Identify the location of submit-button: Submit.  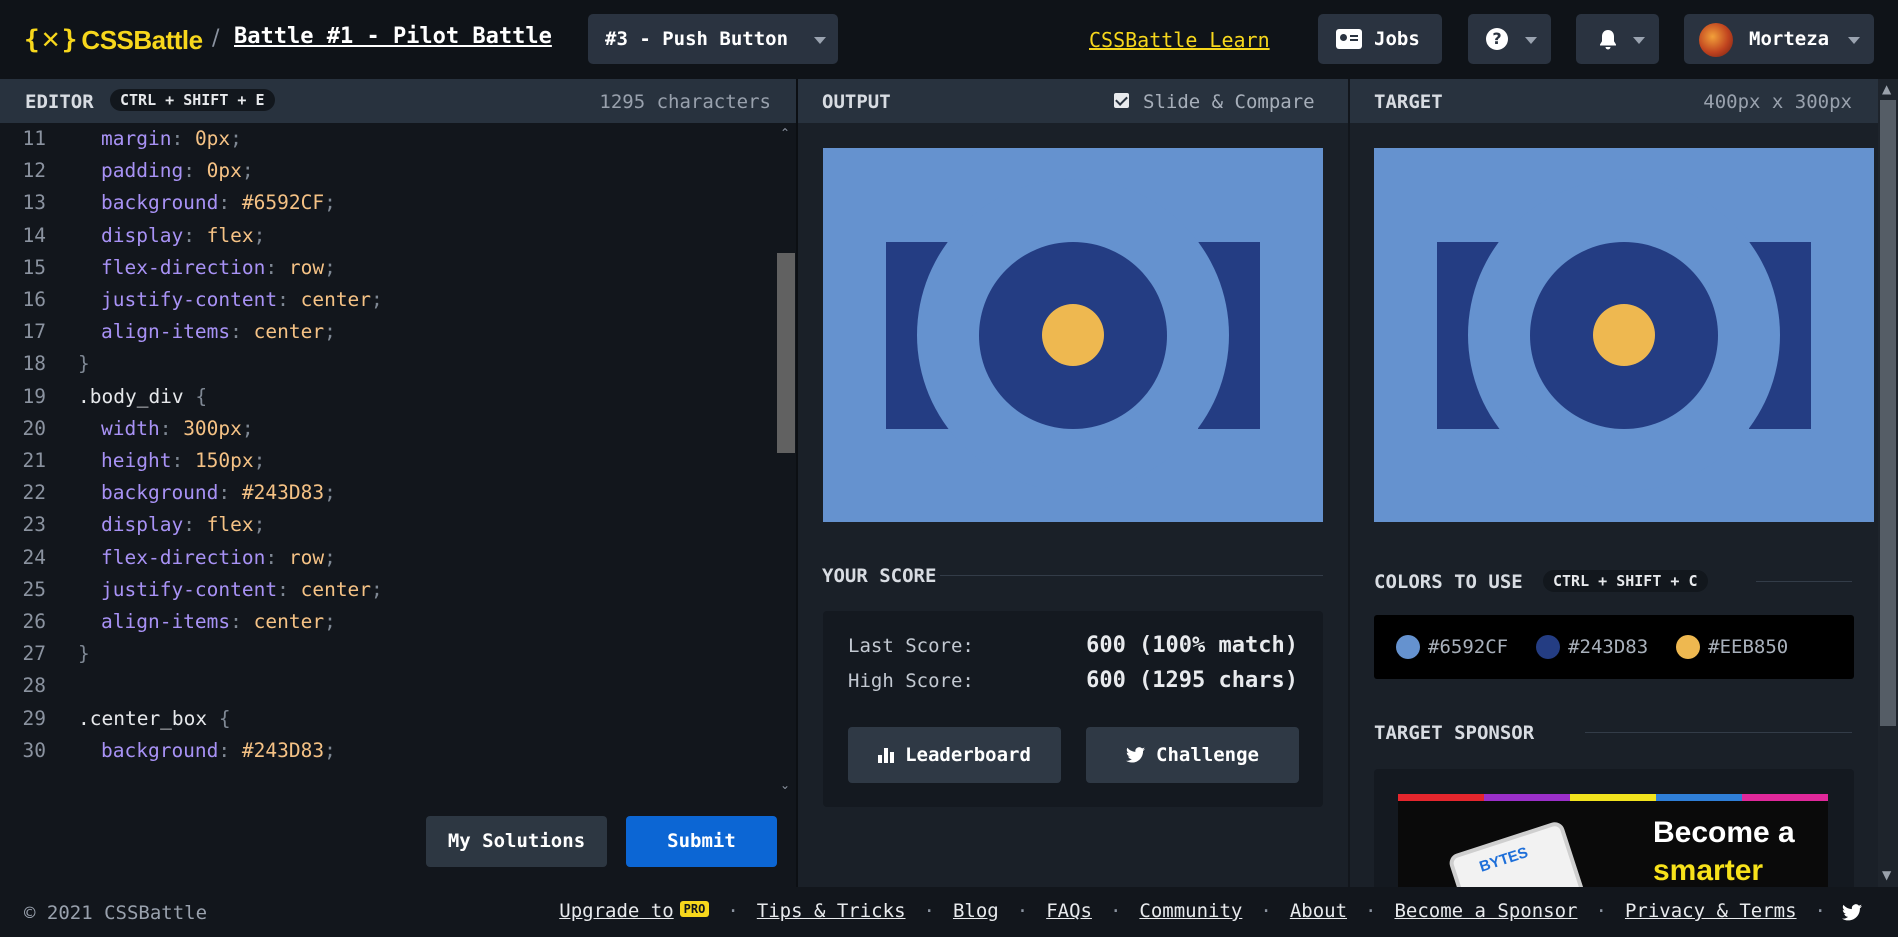
(701, 841).